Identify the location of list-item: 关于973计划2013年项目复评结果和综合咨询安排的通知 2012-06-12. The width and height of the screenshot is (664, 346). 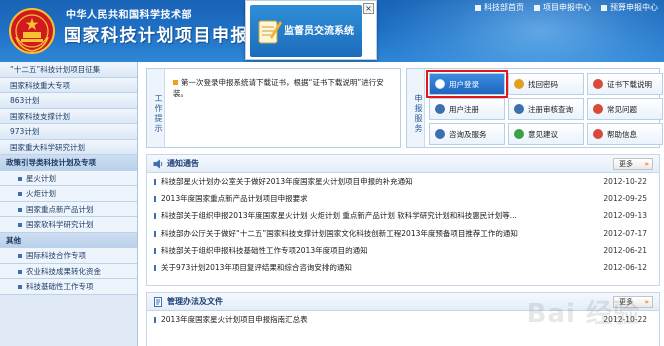
(403, 267).